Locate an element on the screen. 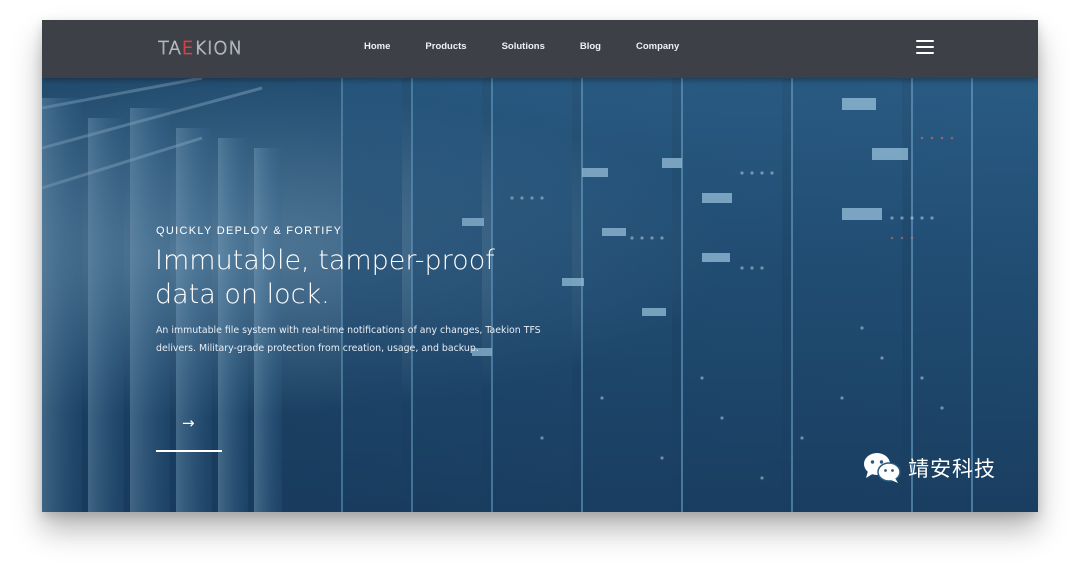 This screenshot has height=575, width=1080. nav-products: Products is located at coordinates (445, 46).